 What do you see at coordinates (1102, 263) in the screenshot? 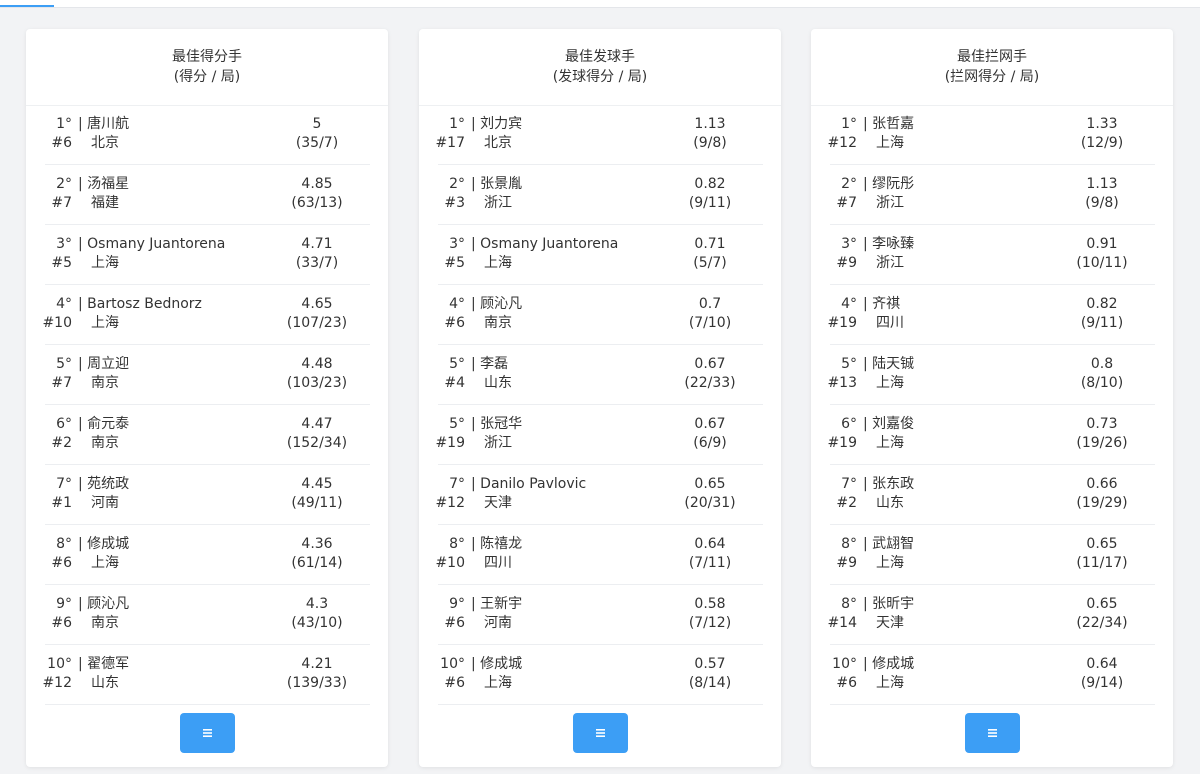
I see `stat-ratio: (10/11)` at bounding box center [1102, 263].